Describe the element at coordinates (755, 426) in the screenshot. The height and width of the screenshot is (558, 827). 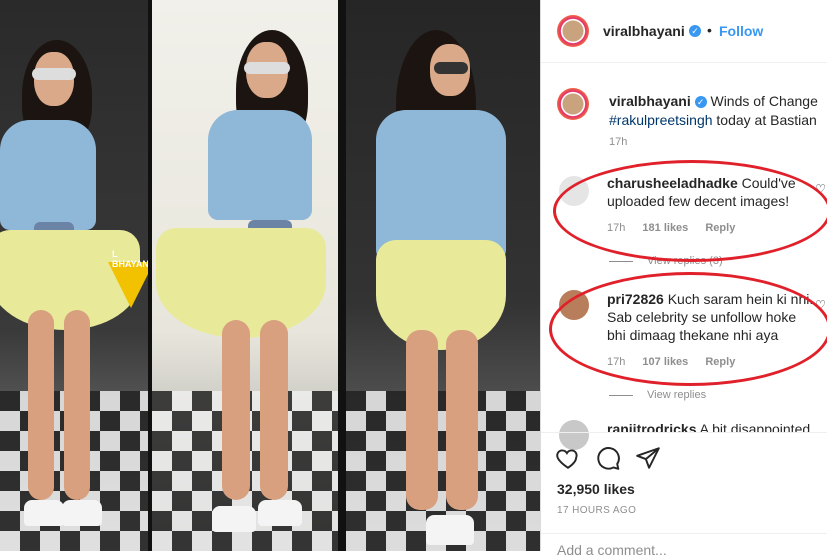
I see `comment-text: A bit disappointed` at that location.